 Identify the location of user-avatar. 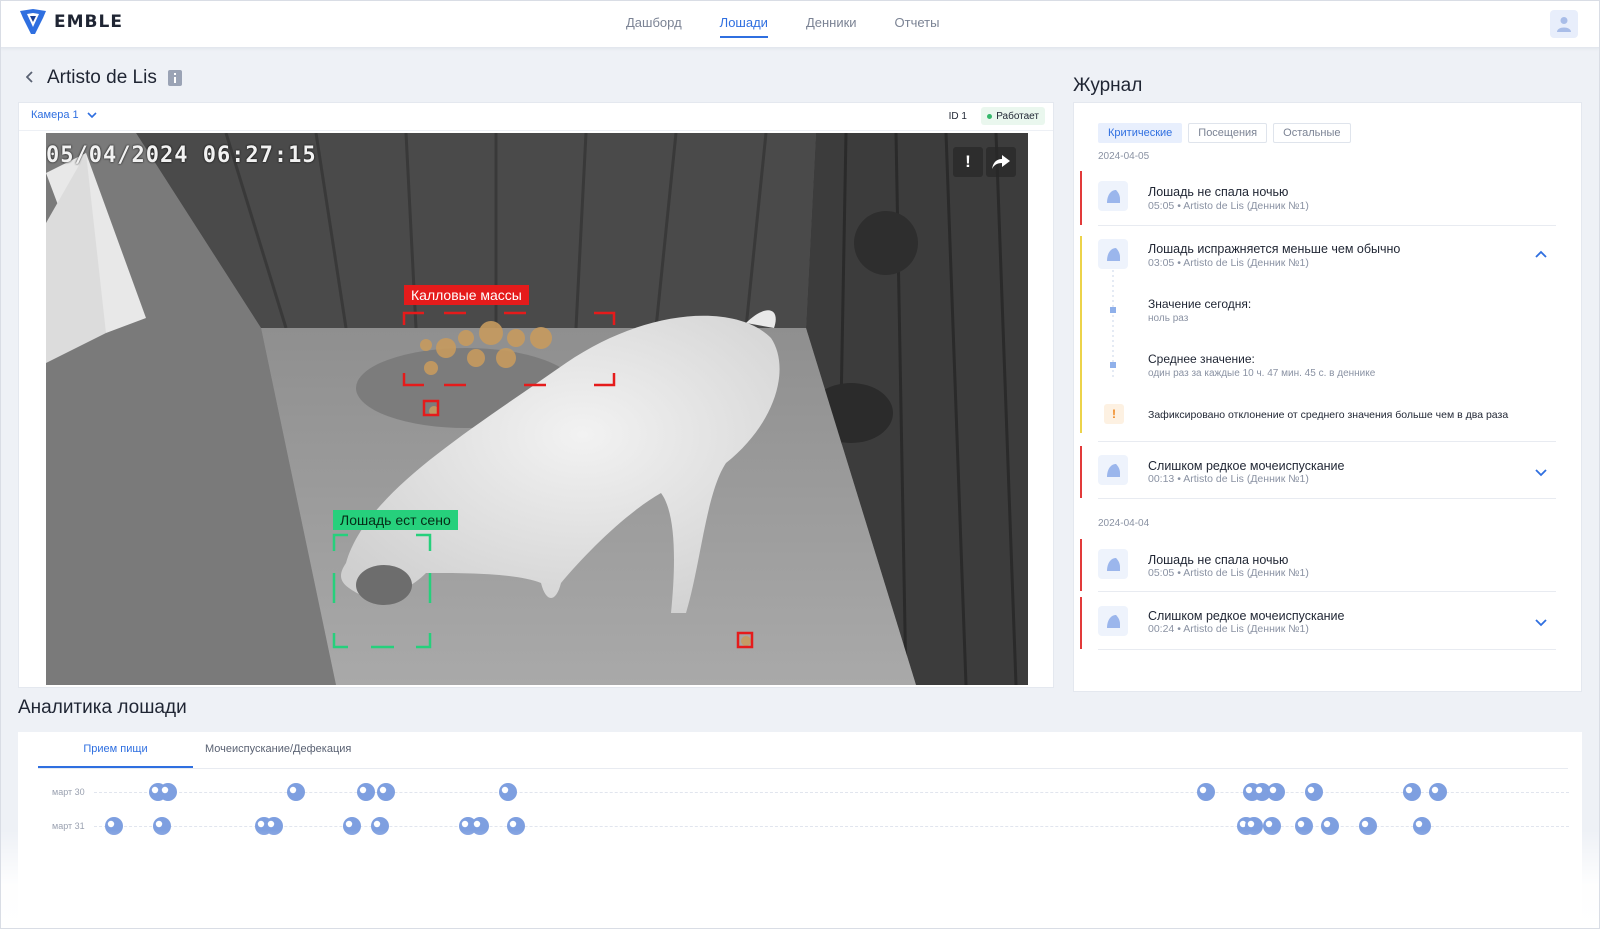
(1564, 24).